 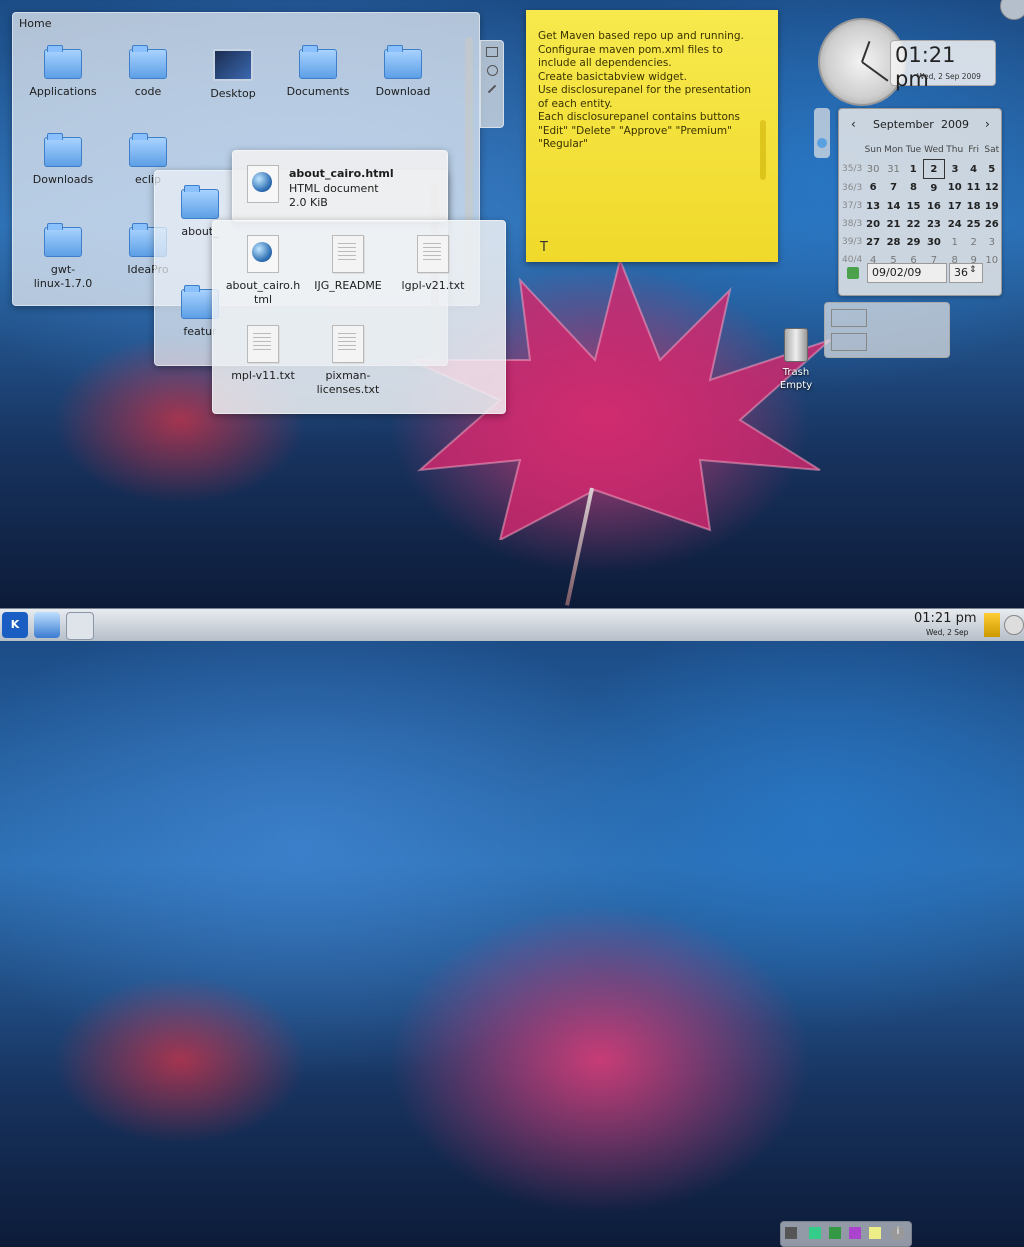 I want to click on resize-icon, so click(x=492, y=52).